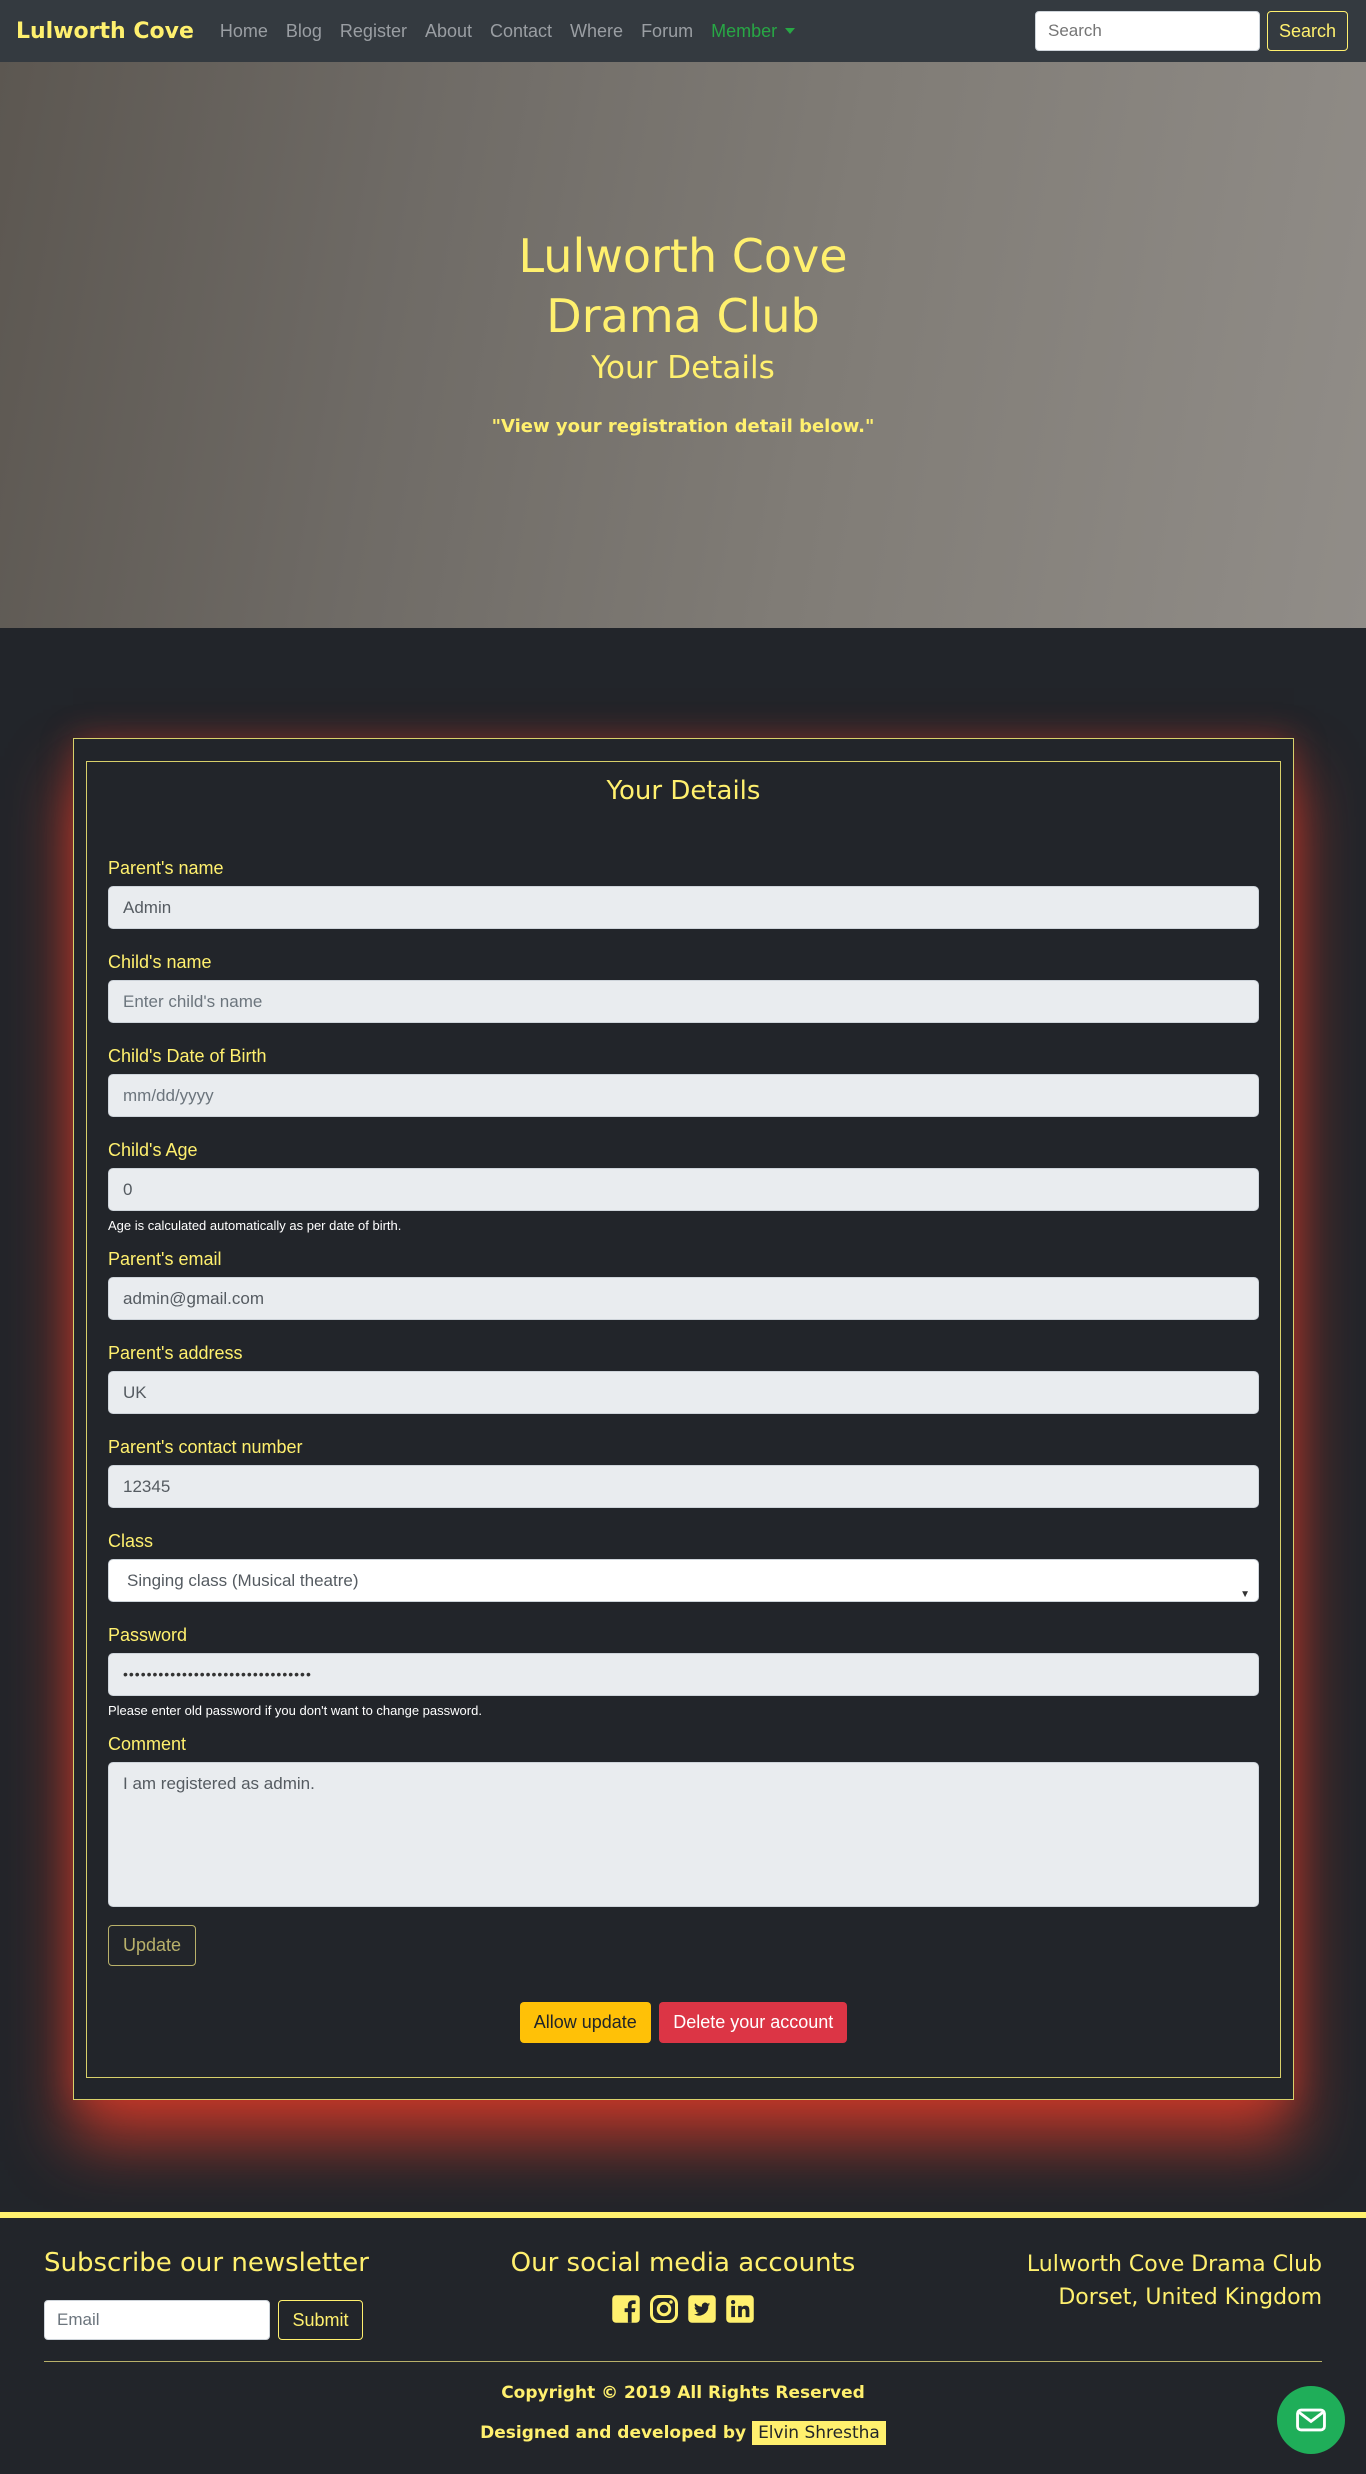 The height and width of the screenshot is (2474, 1366). What do you see at coordinates (683, 256) in the screenshot?
I see `hero-title-line1: Lulworth Cove` at bounding box center [683, 256].